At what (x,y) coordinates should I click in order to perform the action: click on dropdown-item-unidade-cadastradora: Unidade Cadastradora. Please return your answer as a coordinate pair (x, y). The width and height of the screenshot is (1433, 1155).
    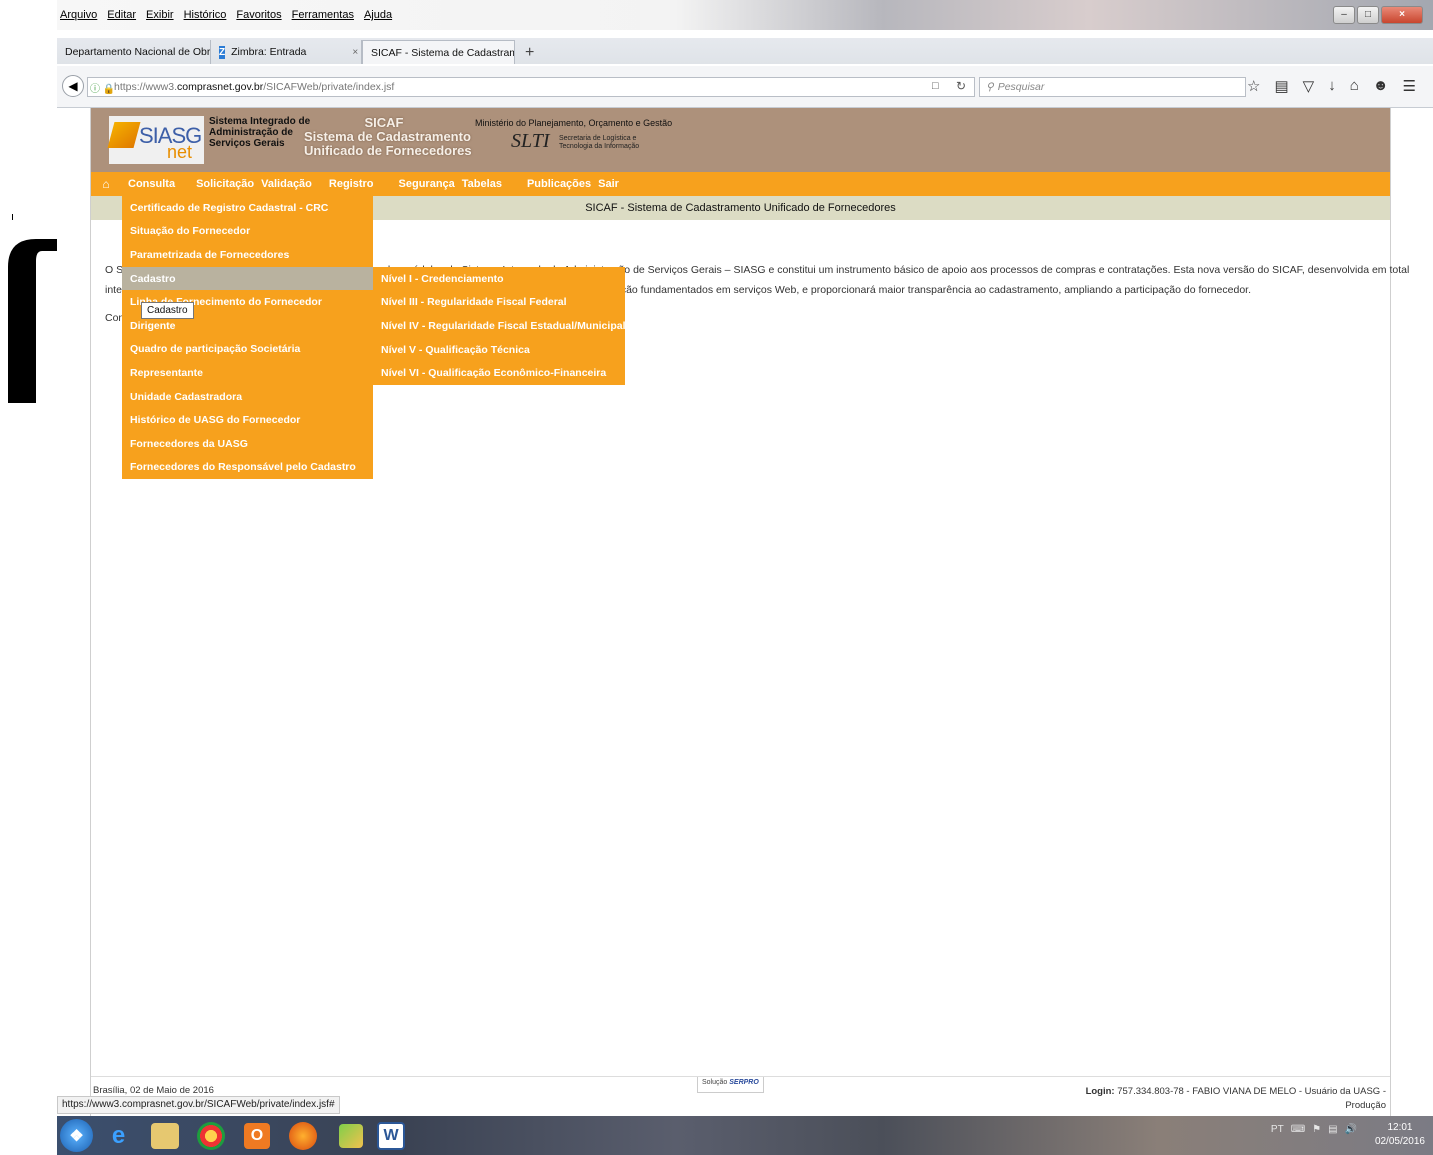
    Looking at the image, I should click on (247, 397).